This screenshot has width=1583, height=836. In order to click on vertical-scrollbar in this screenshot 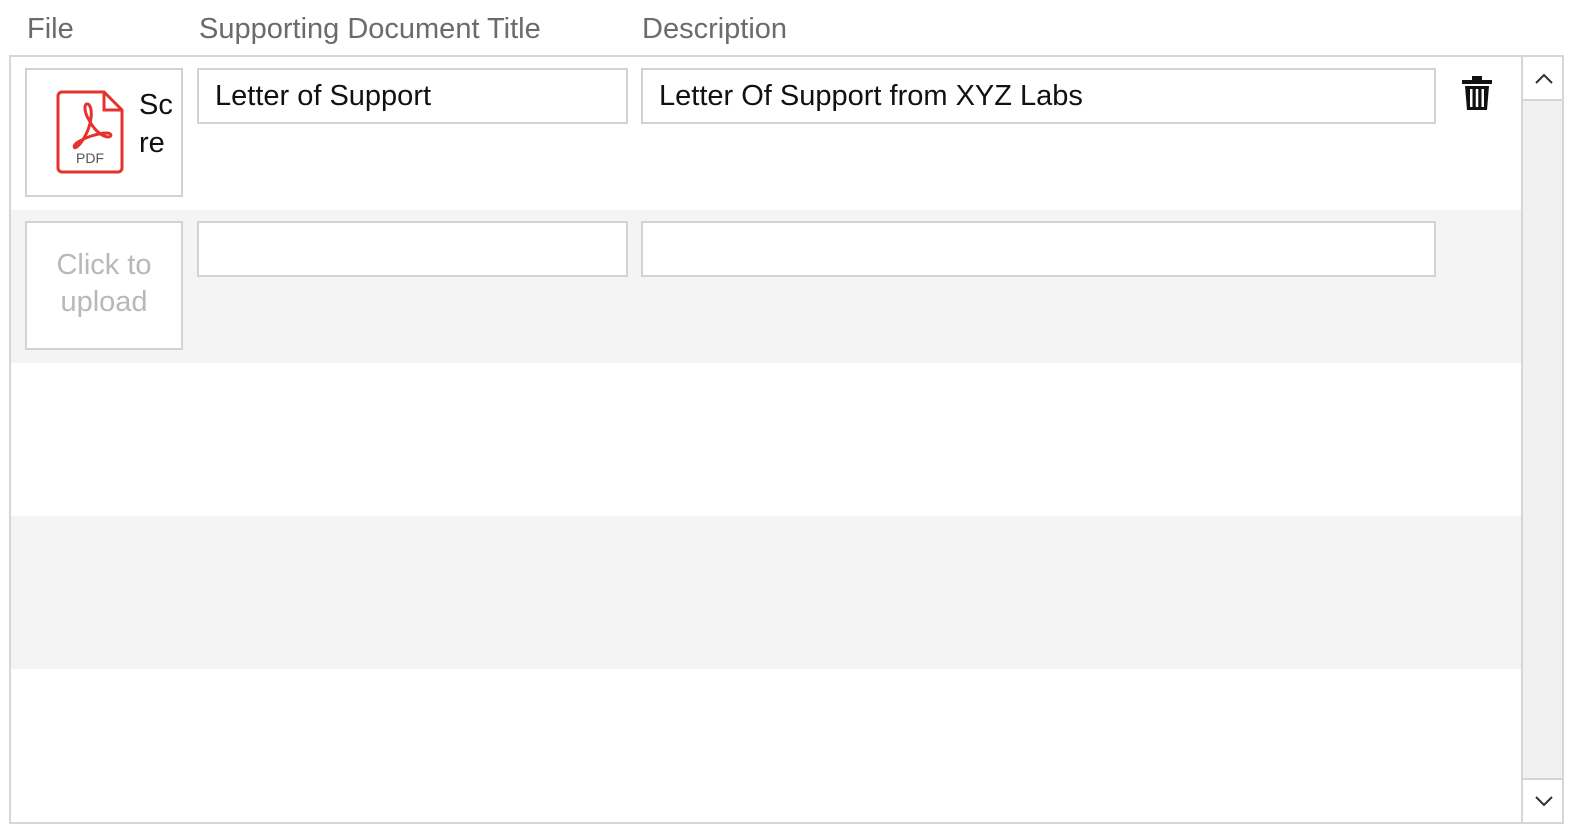, I will do `click(1541, 439)`.